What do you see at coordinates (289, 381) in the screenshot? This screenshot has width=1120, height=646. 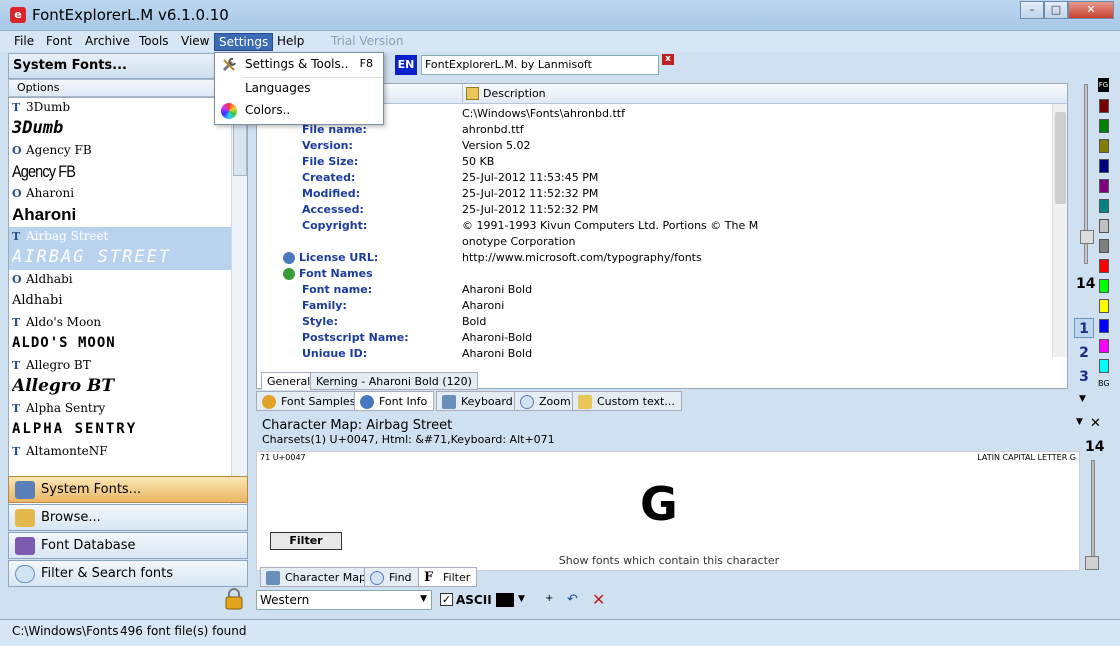 I see `tab-general: General` at bounding box center [289, 381].